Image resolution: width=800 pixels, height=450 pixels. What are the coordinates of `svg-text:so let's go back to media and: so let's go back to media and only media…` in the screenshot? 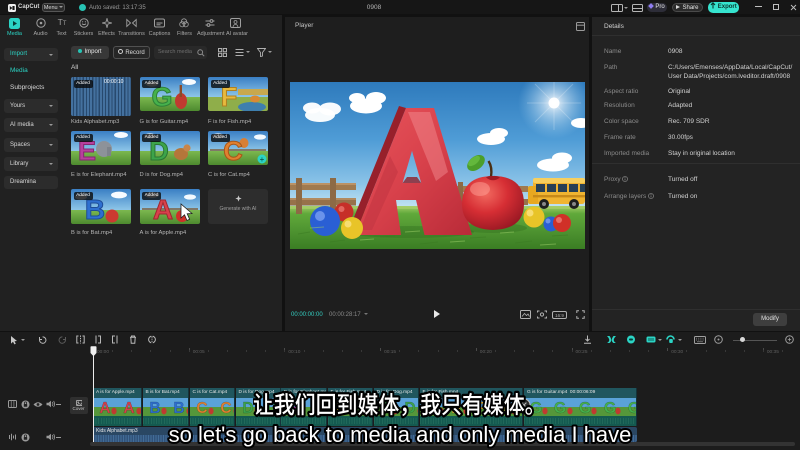 It's located at (400, 434).